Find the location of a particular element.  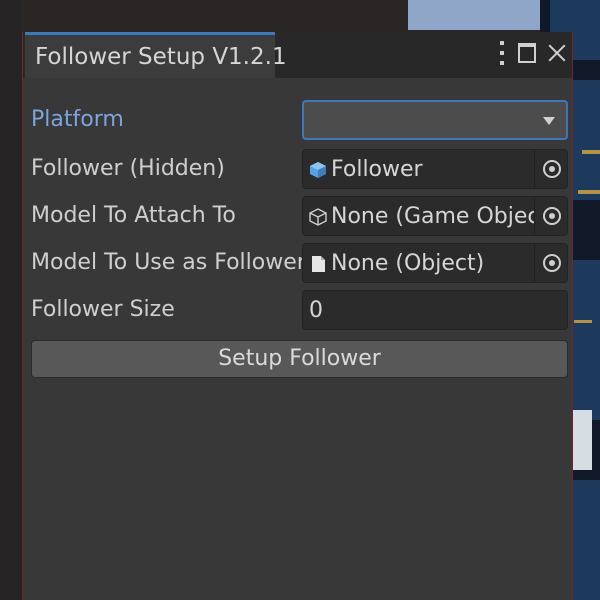

follower-hidden-field: Follower is located at coordinates (435, 169).